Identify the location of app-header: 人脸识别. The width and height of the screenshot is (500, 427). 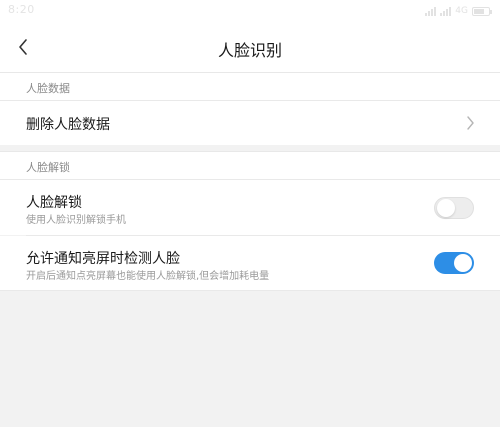
(250, 47).